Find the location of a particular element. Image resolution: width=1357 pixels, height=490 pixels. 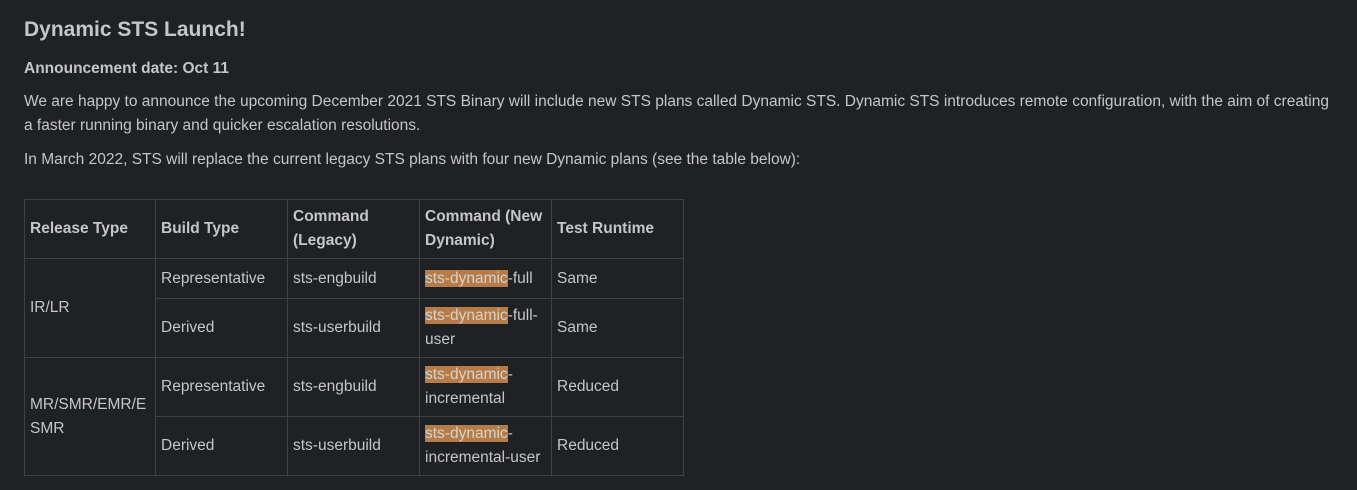

header-command-legacy: Command (Legacy) is located at coordinates (353, 229).